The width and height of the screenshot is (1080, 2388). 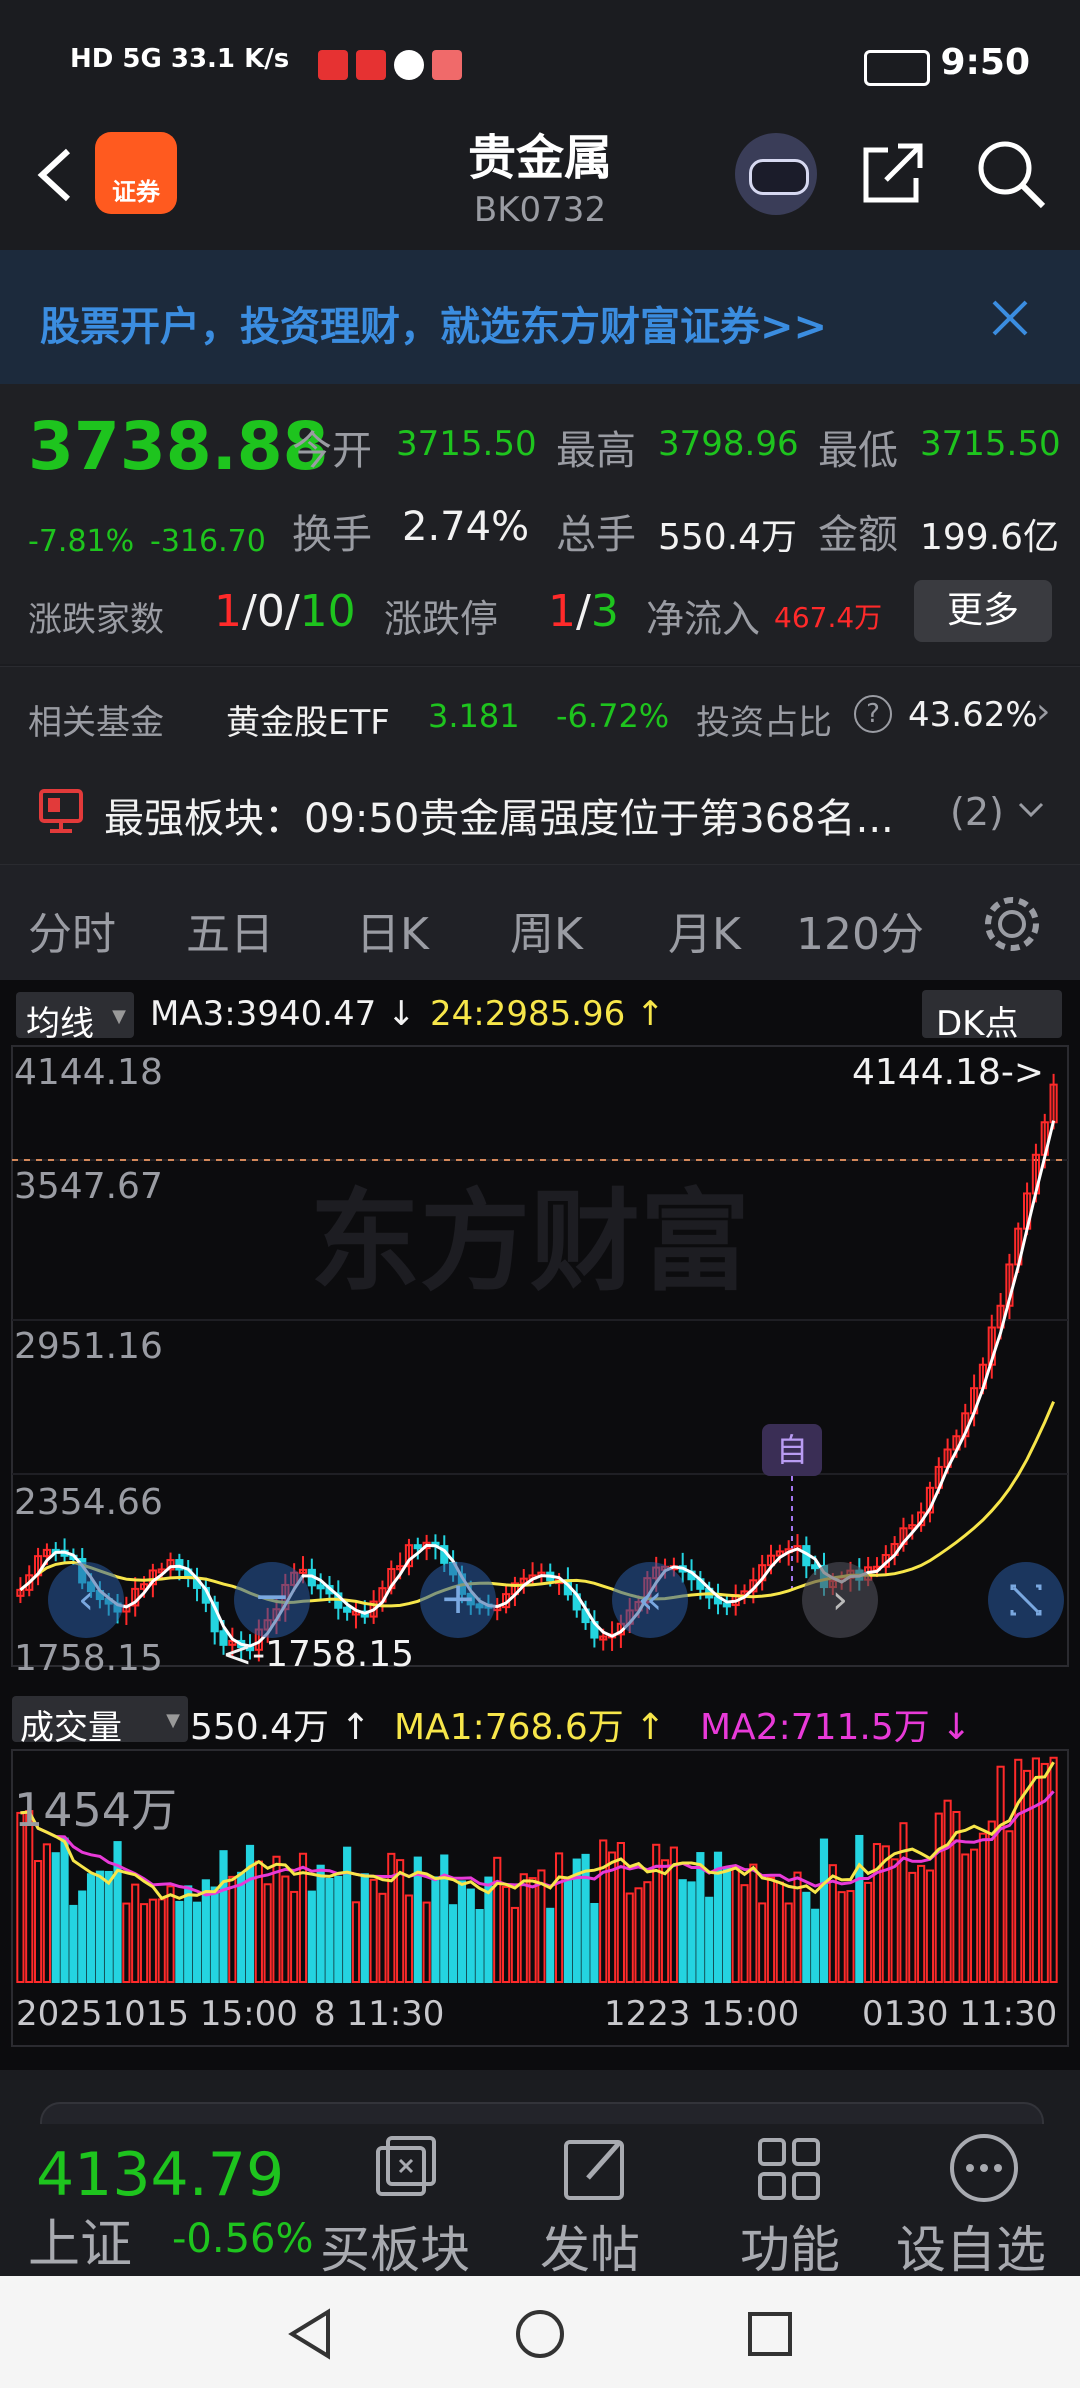 What do you see at coordinates (1026, 1600) in the screenshot?
I see `fullscreen-icon` at bounding box center [1026, 1600].